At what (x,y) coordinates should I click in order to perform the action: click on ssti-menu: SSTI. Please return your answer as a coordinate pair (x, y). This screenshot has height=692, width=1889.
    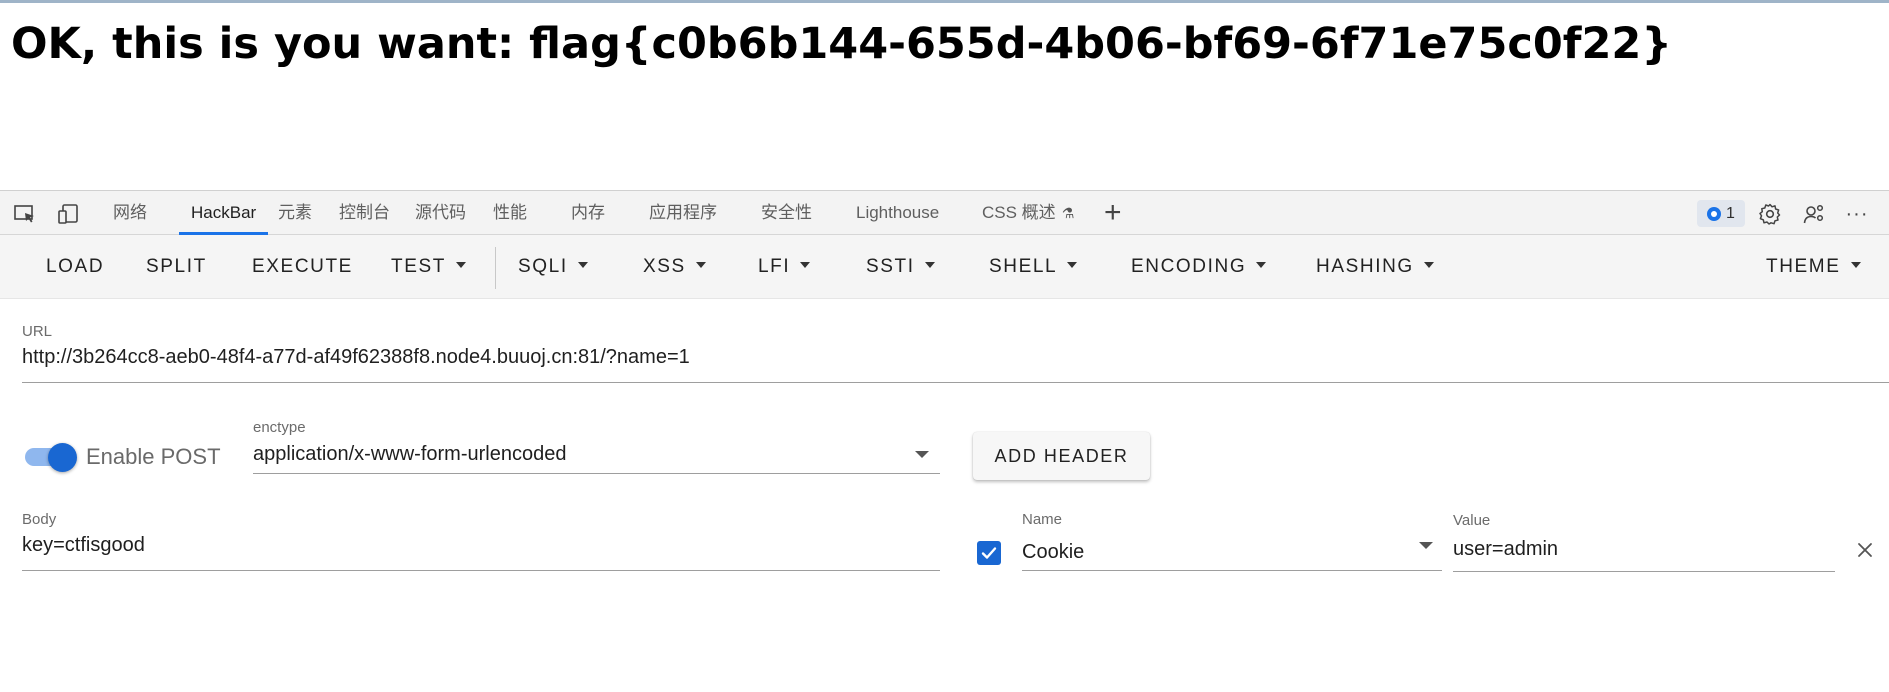
    Looking at the image, I should click on (900, 267).